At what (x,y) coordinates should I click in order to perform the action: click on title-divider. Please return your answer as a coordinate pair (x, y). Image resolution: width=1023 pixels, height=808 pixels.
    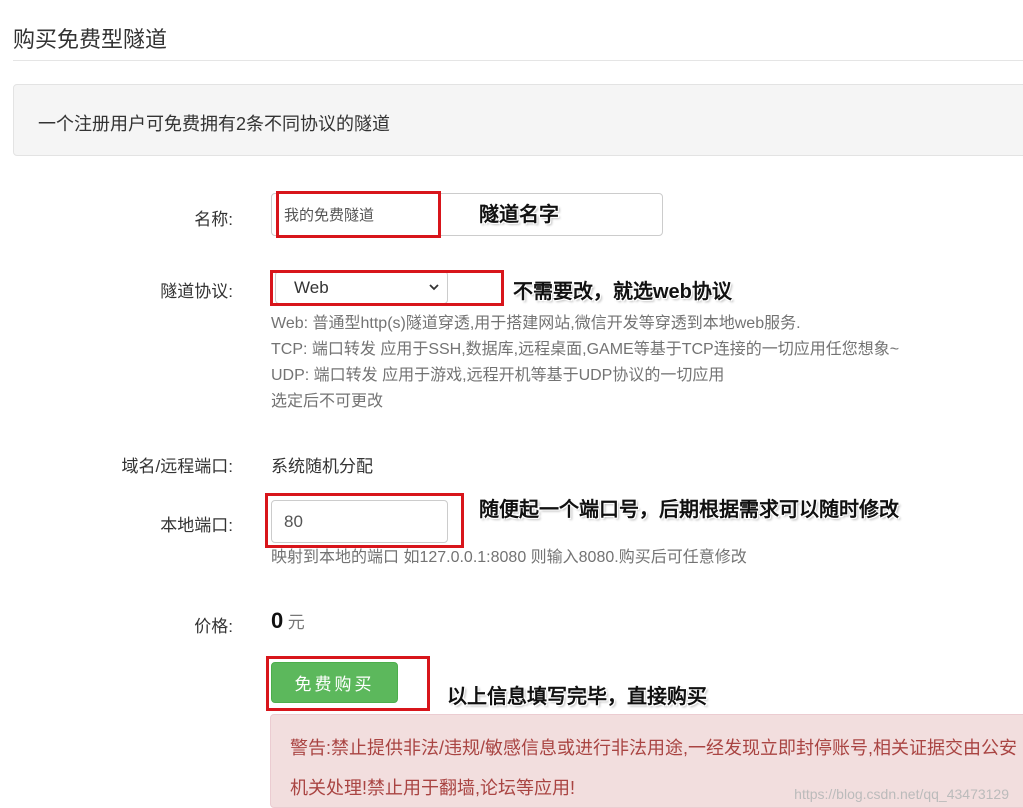
    Looking at the image, I should click on (518, 60).